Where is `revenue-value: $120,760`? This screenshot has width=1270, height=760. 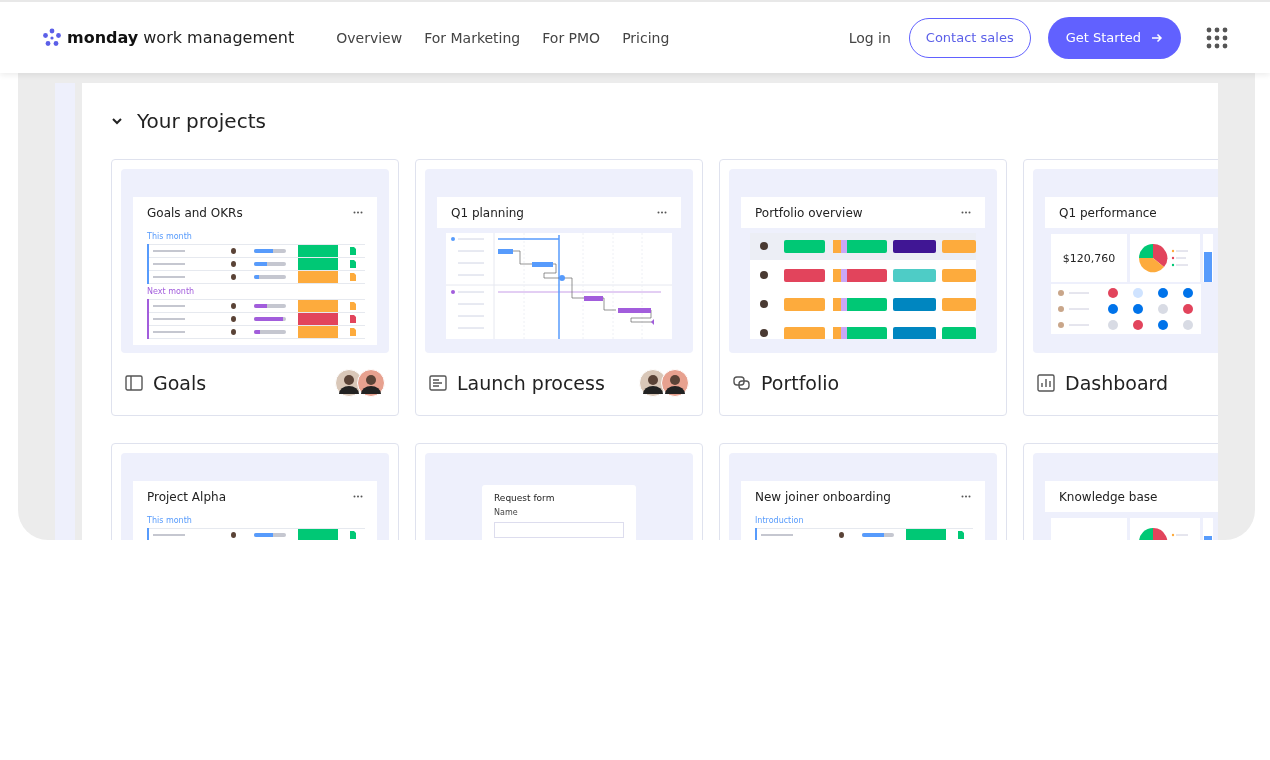
revenue-value: $120,760 is located at coordinates (1089, 258).